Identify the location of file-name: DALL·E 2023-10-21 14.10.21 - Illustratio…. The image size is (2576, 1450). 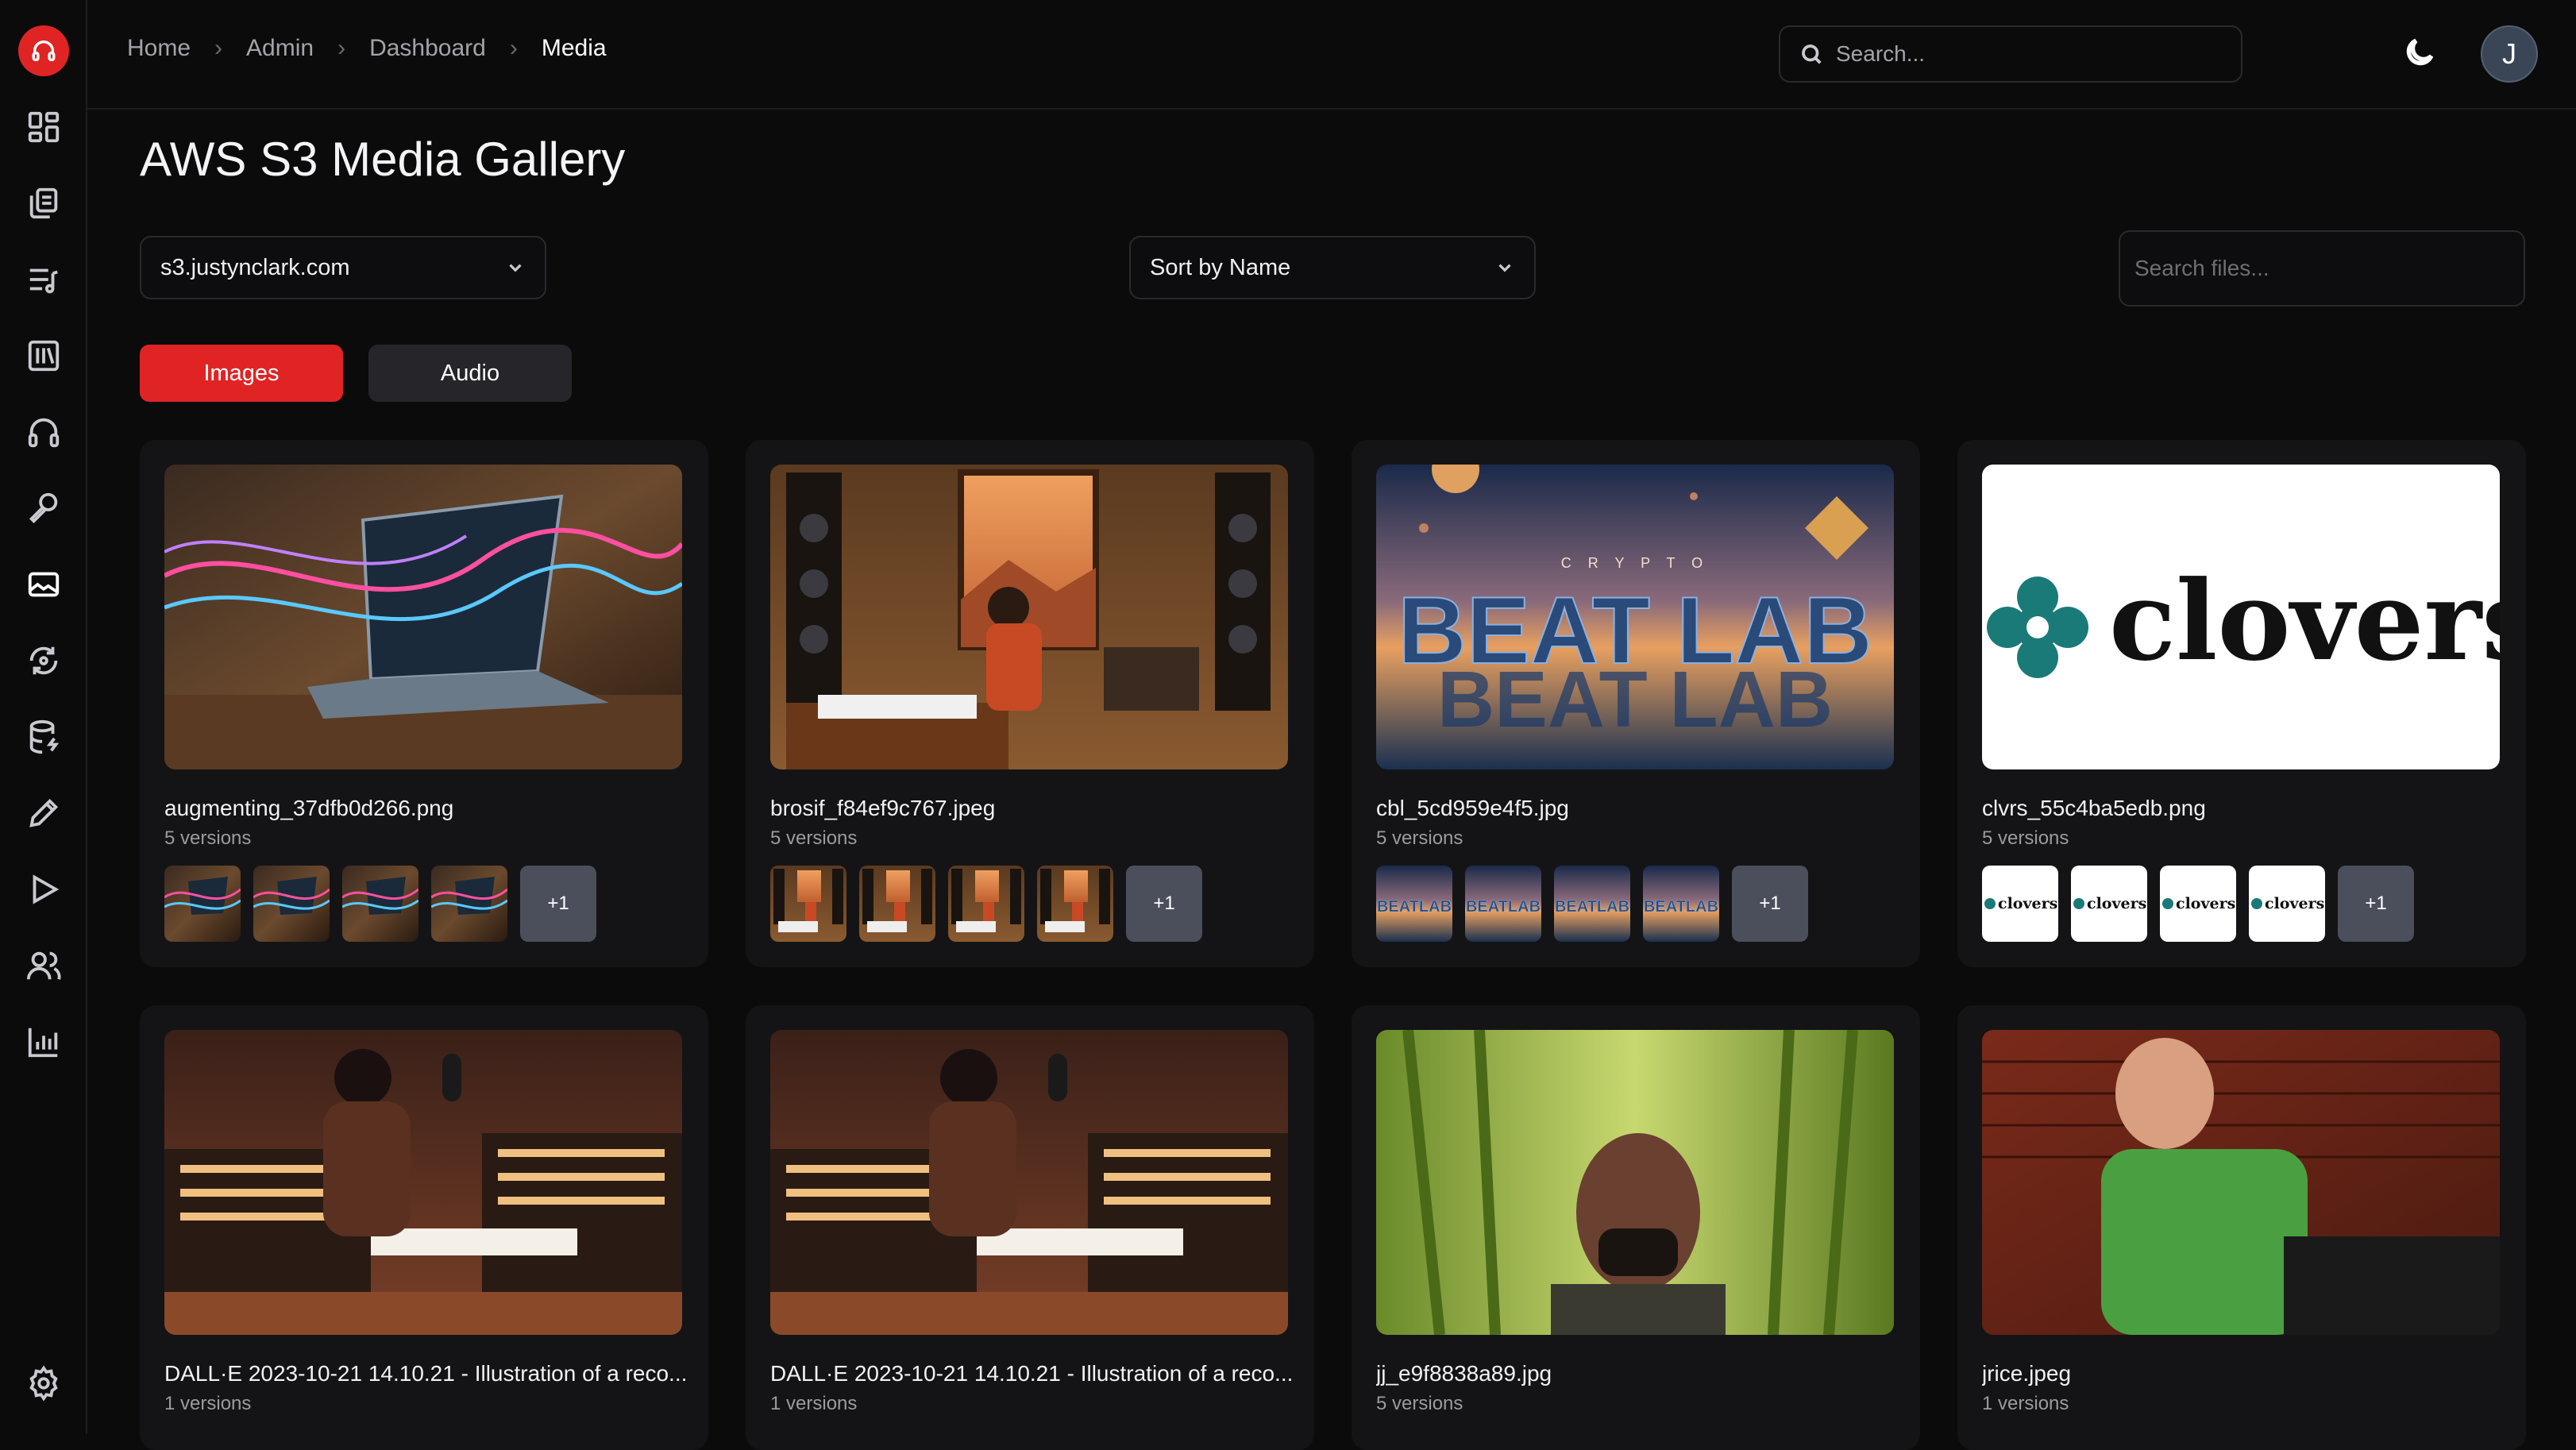
(1032, 1373).